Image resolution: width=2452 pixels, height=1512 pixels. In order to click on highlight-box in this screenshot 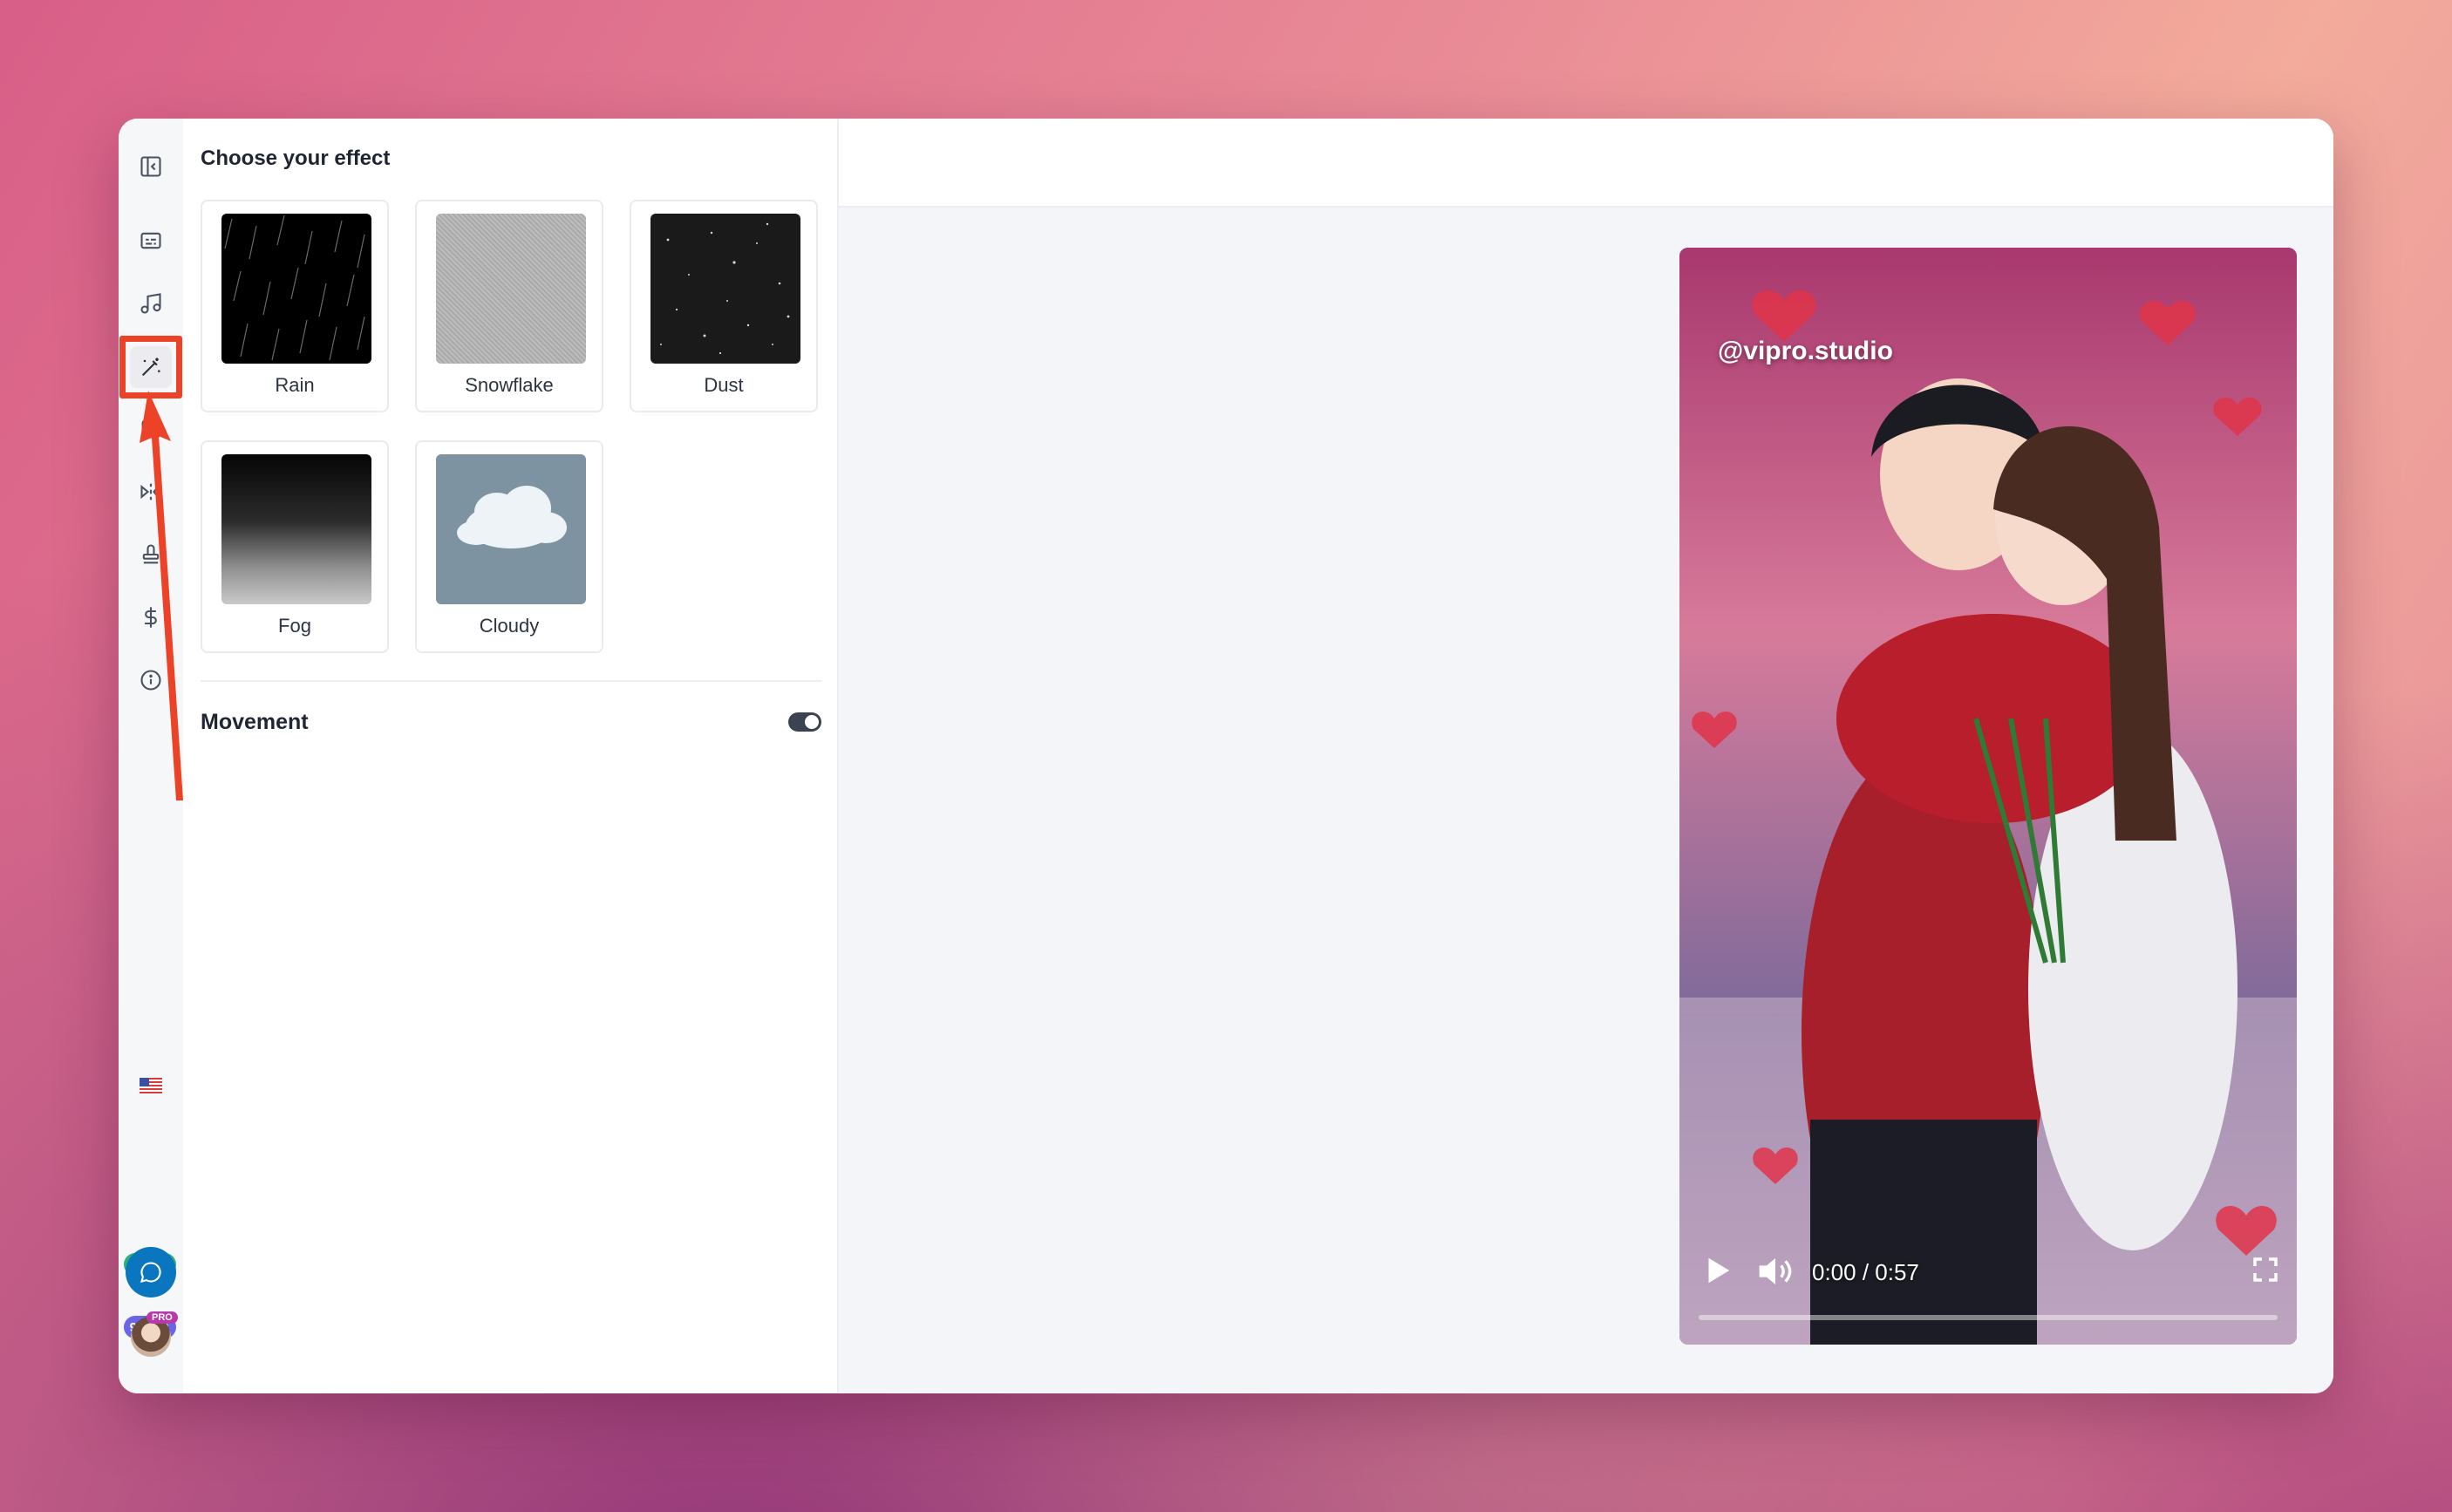, I will do `click(150, 367)`.